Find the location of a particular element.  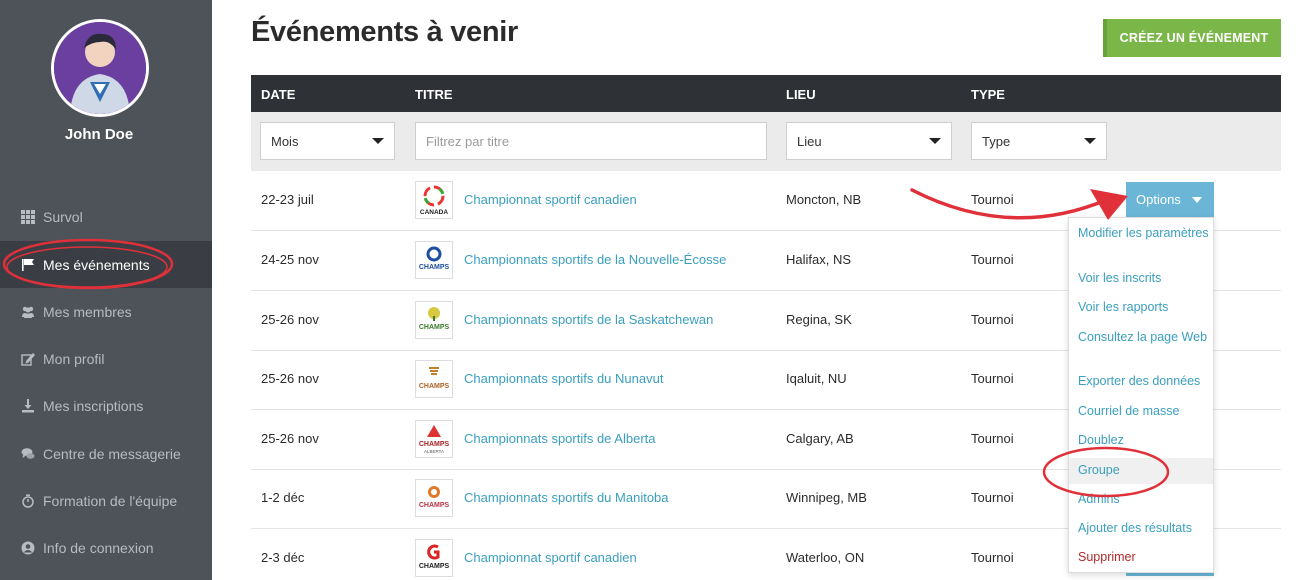

nav-label: Mes inscriptions is located at coordinates (93, 405).